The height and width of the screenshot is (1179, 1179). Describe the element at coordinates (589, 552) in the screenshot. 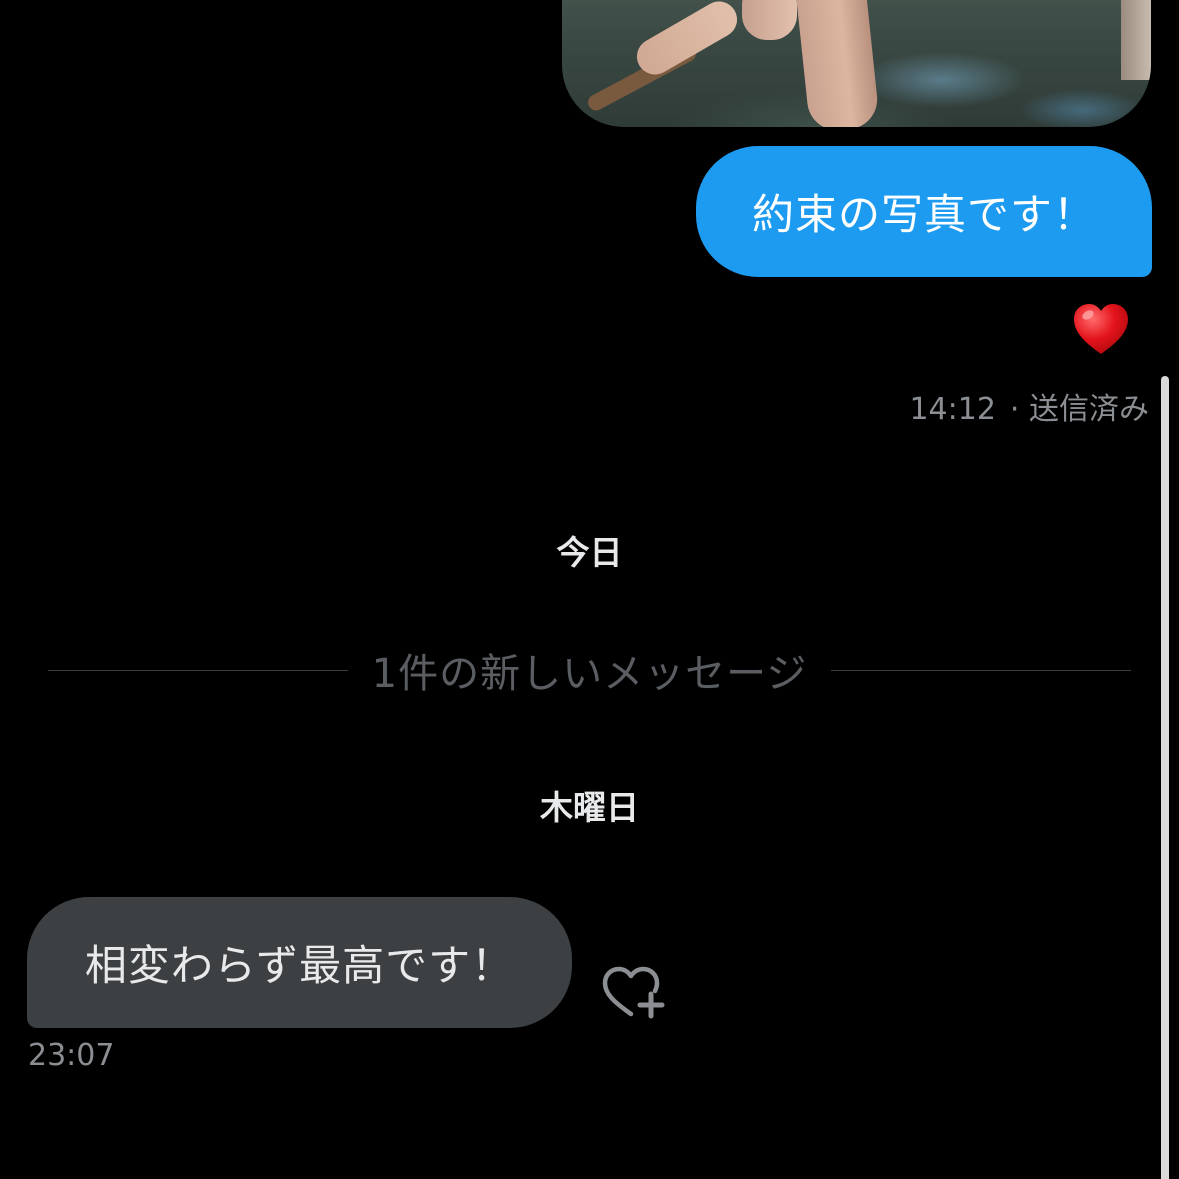

I see `day-separator-today: 今日` at that location.